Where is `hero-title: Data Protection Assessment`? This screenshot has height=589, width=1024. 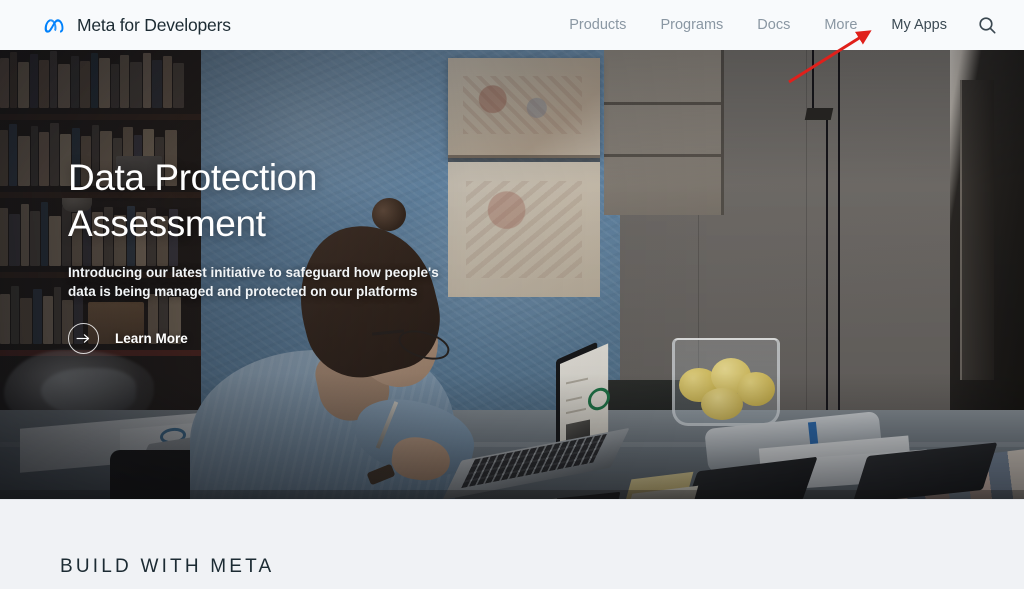 hero-title: Data Protection Assessment is located at coordinates (283, 201).